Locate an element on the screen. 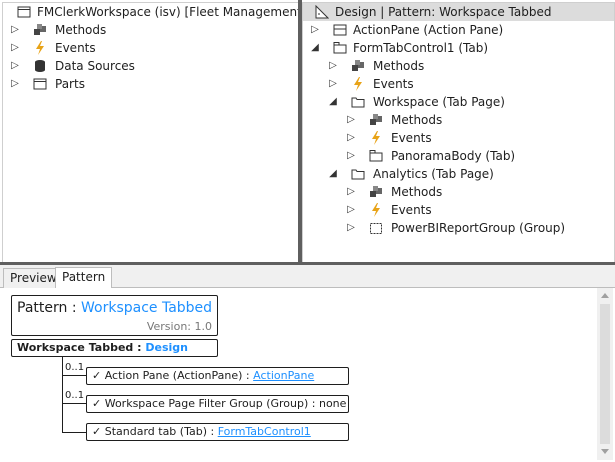 This screenshot has width=615, height=462. tree-node-label: FormTabControl1 (Tab) is located at coordinates (421, 48).